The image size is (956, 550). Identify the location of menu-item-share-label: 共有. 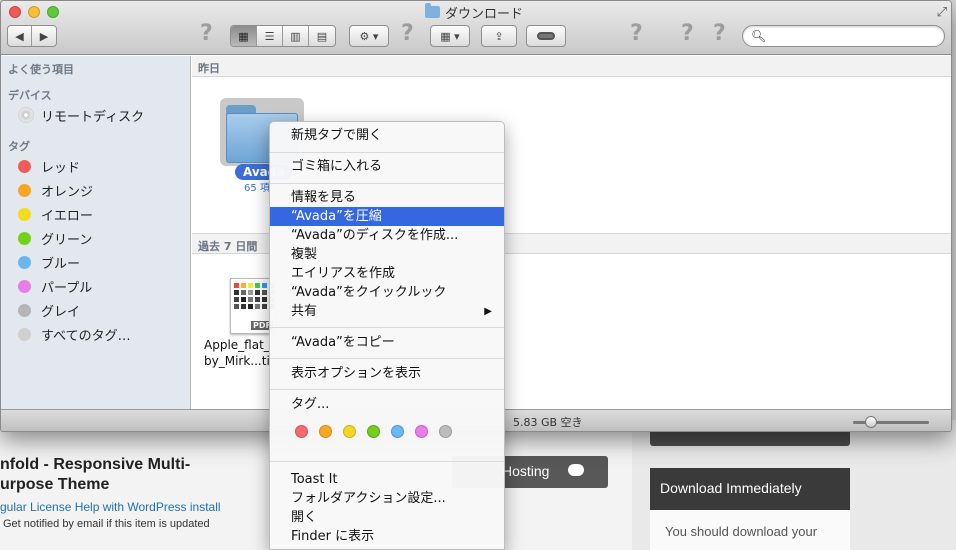
(304, 311).